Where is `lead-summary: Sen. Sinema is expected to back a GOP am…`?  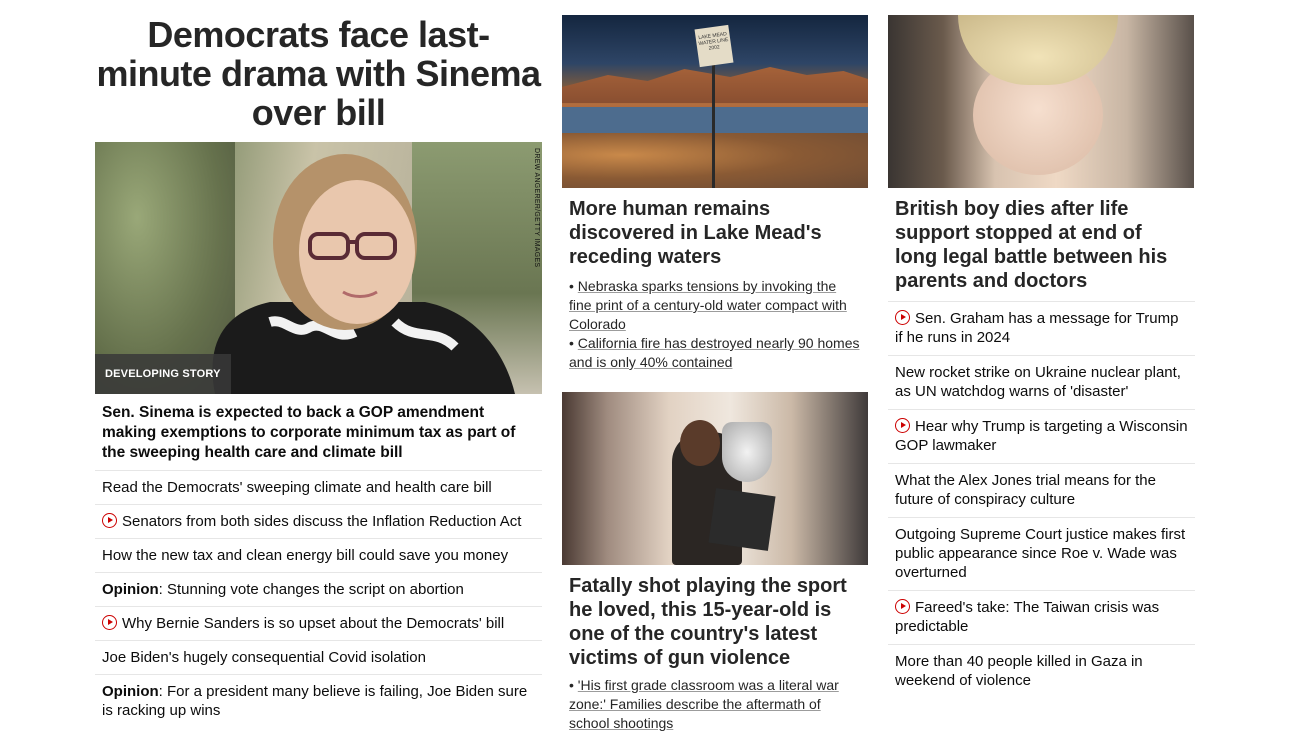 lead-summary: Sen. Sinema is expected to back a GOP am… is located at coordinates (318, 432).